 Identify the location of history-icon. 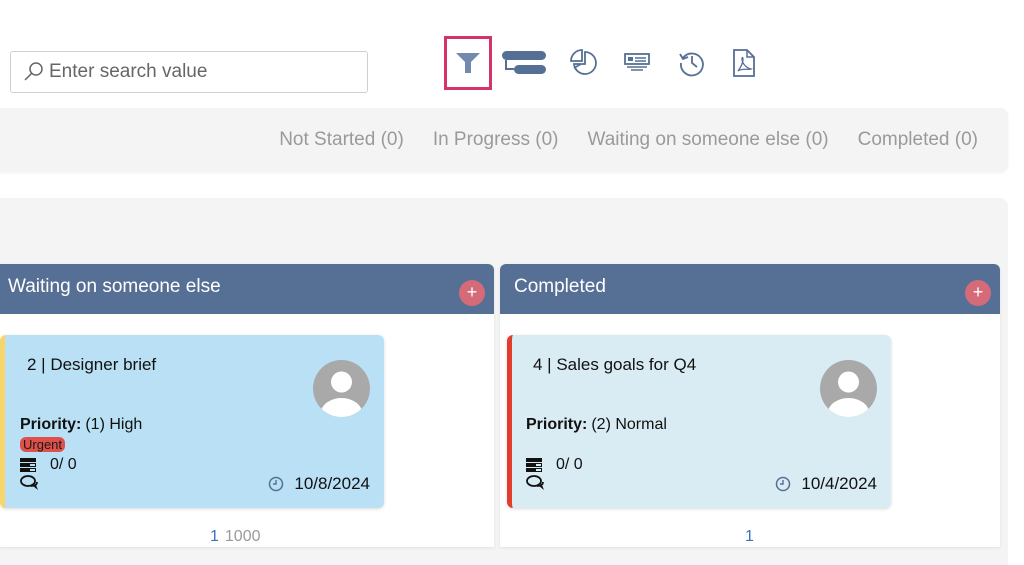
(691, 64).